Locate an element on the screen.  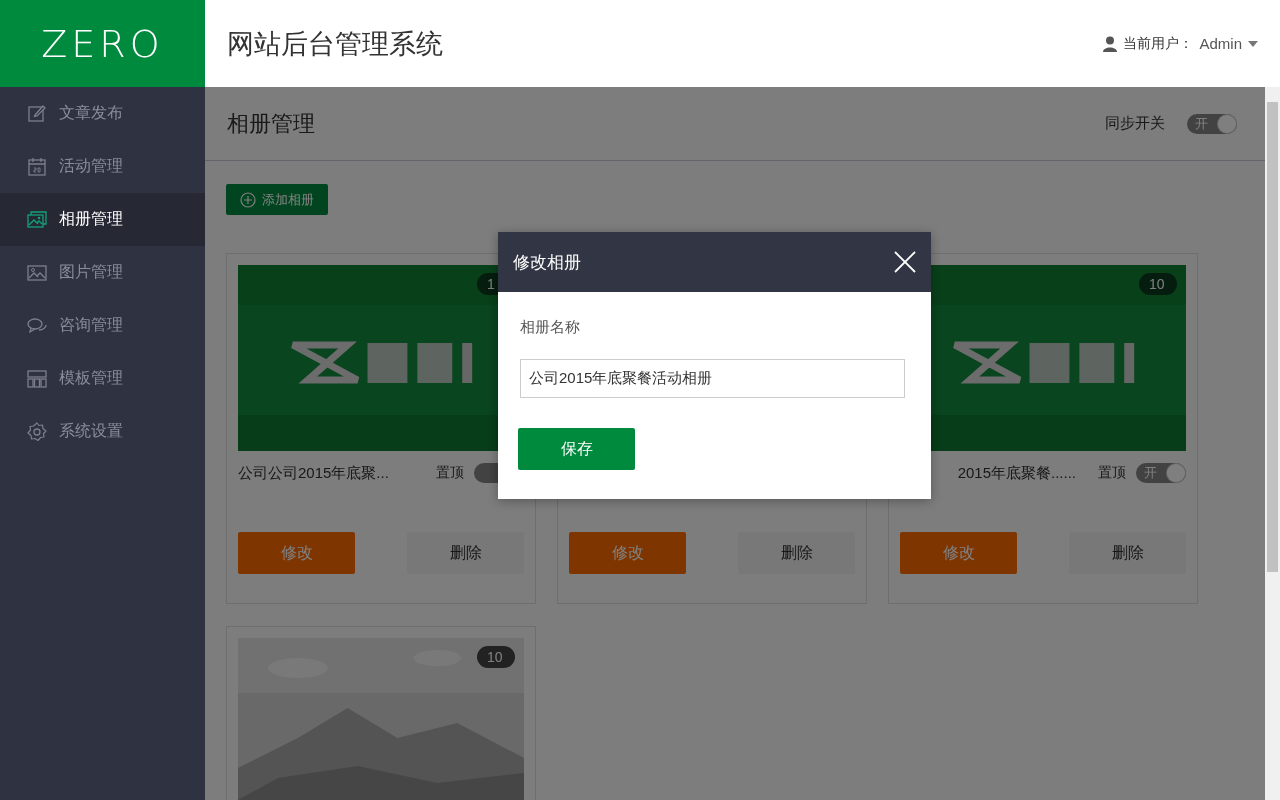
app-title: 网站后台管理系统 is located at coordinates (335, 44).